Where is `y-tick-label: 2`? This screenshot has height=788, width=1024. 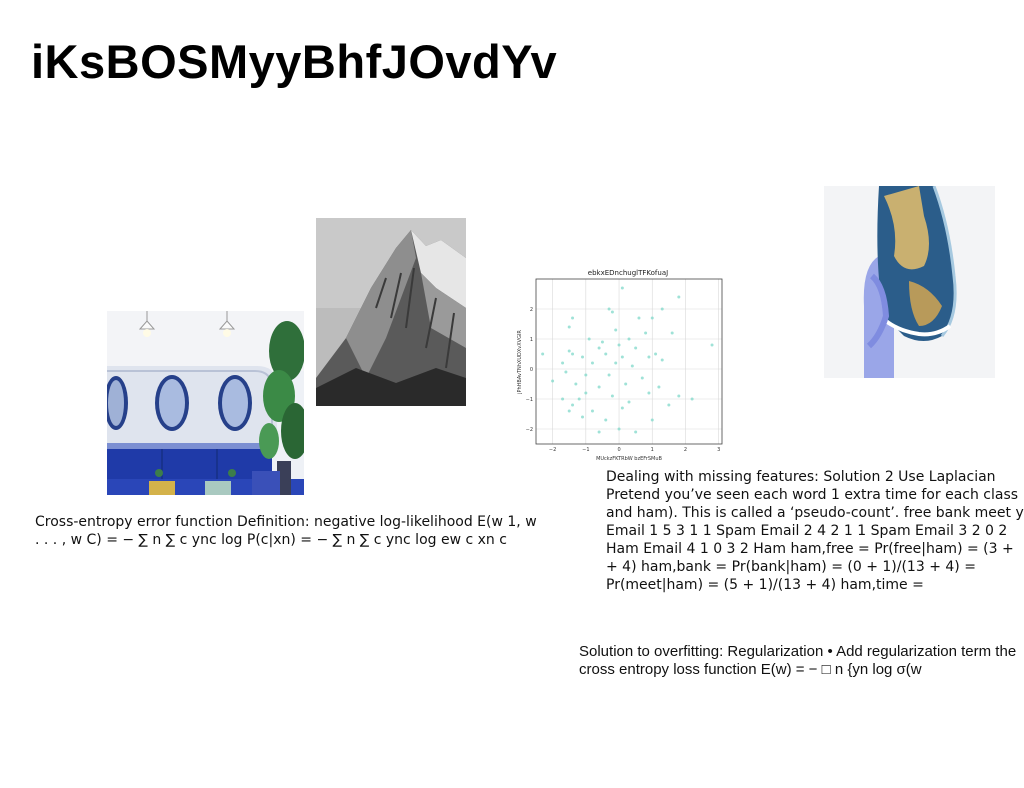
y-tick-label: 2 is located at coordinates (531, 310).